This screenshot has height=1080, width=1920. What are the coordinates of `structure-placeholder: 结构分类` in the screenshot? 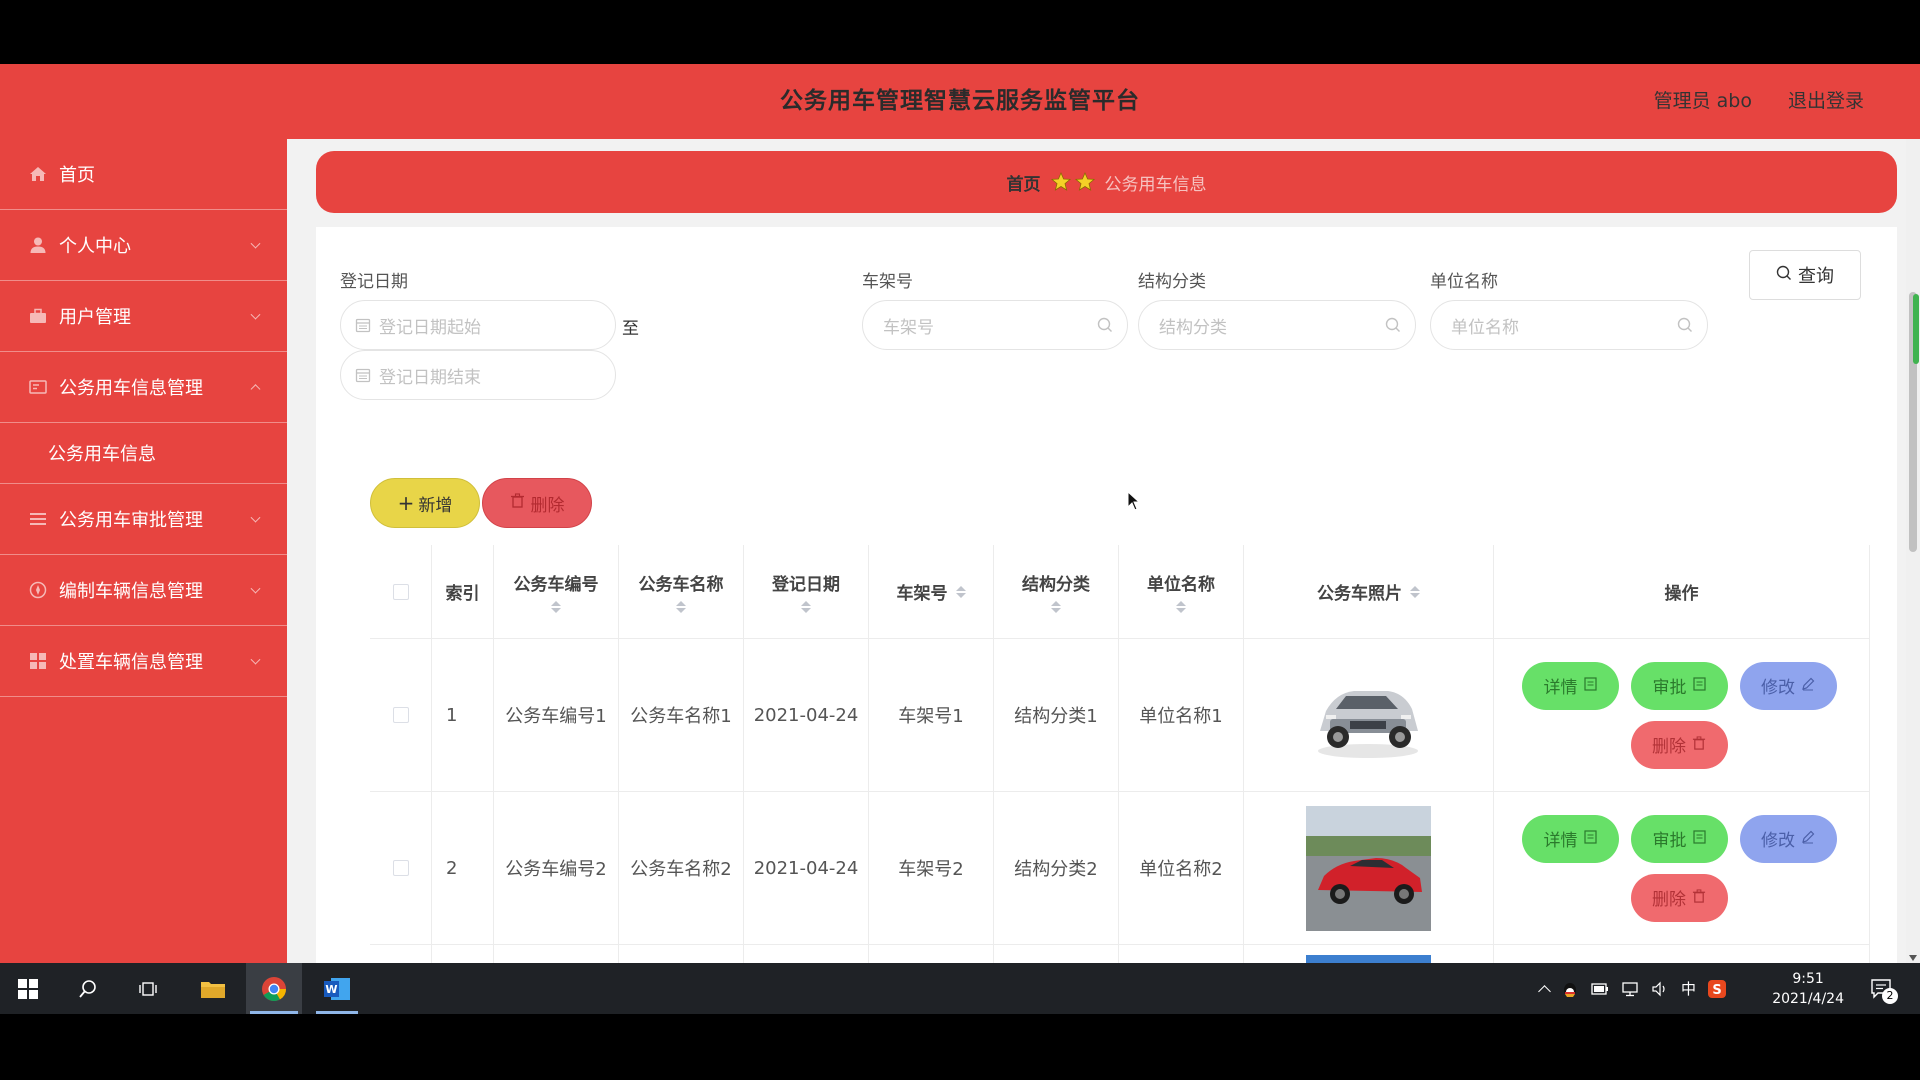 It's located at (1193, 327).